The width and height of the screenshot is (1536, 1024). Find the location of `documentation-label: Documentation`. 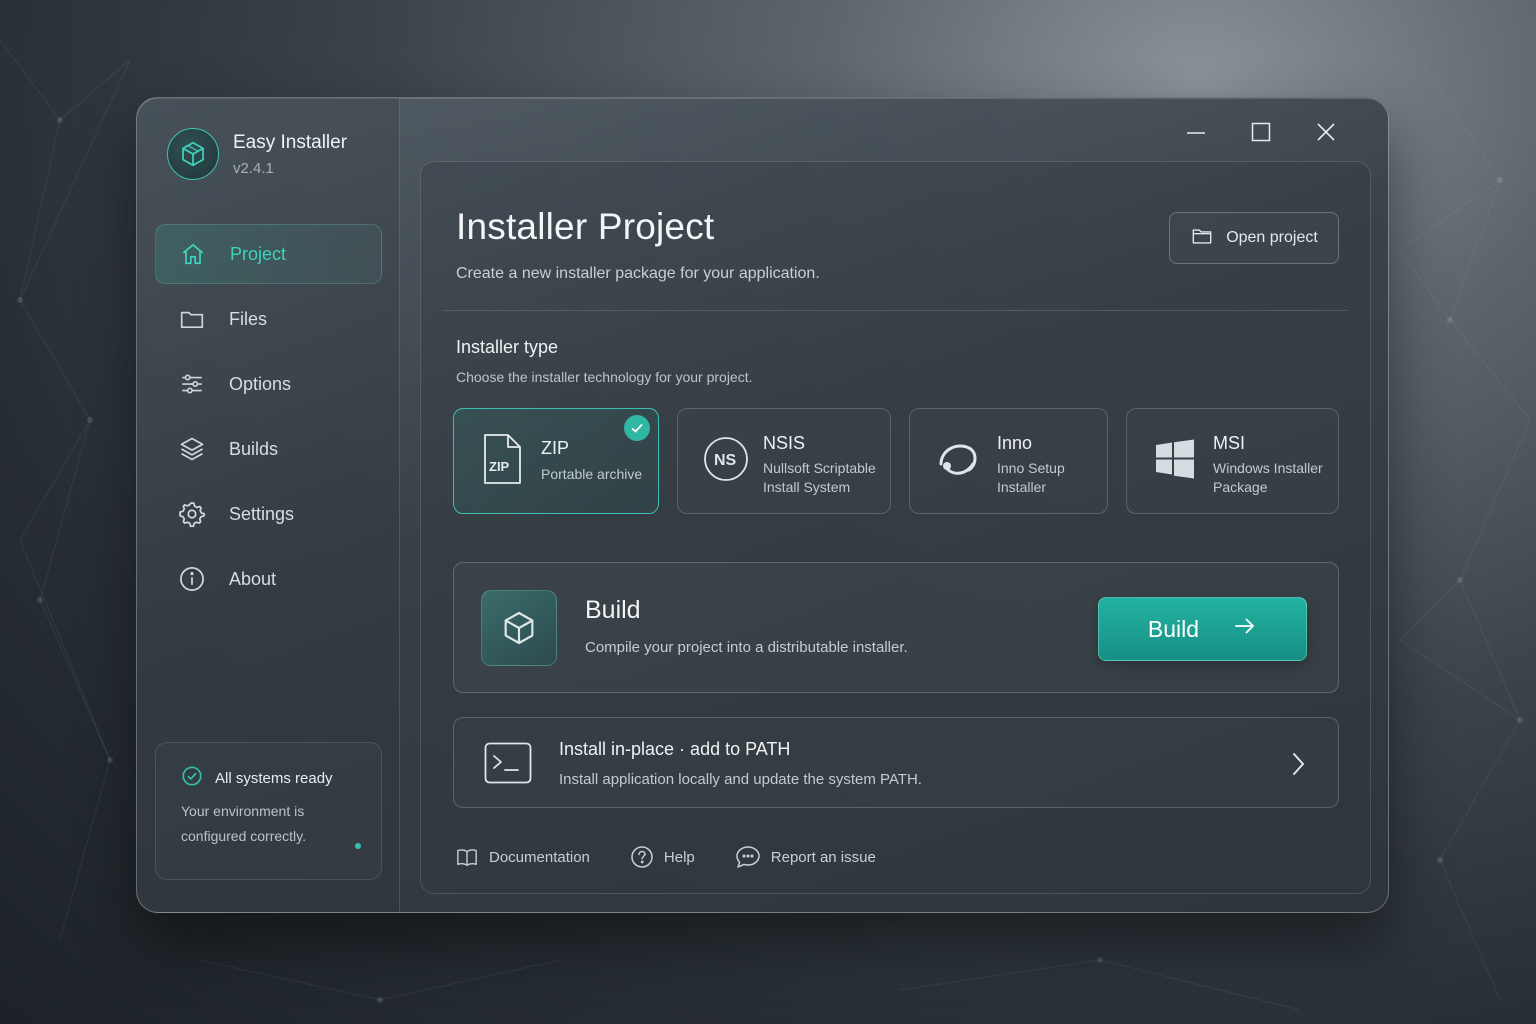

documentation-label: Documentation is located at coordinates (539, 857).